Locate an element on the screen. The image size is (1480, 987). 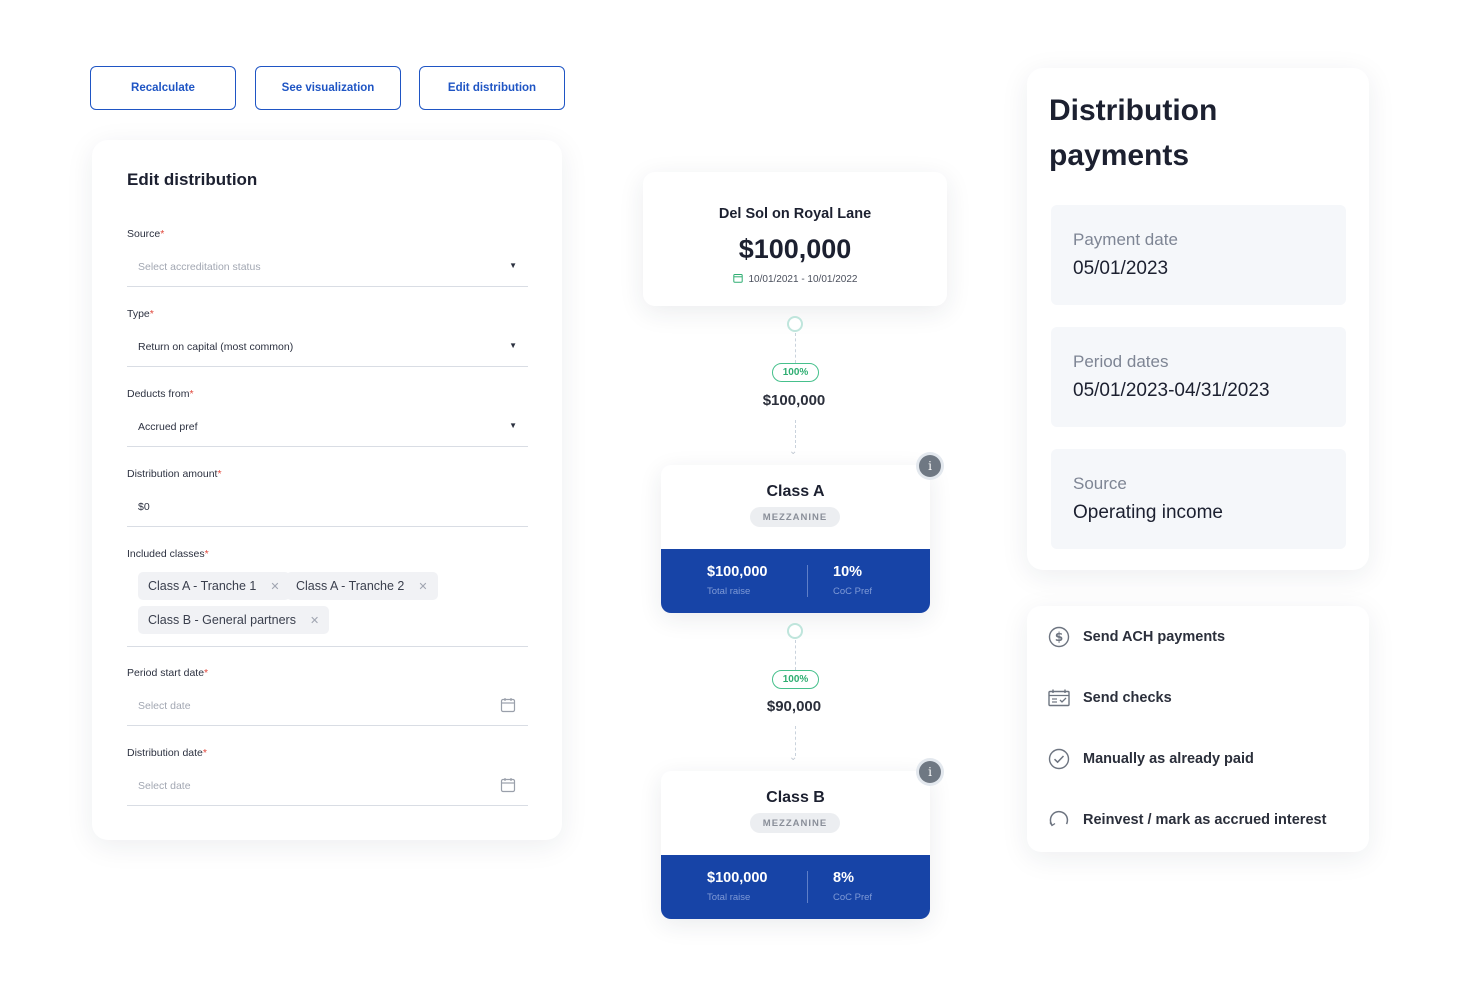
reinvest-option: Reinvest / mark as accrued interest is located at coordinates (1202, 820).